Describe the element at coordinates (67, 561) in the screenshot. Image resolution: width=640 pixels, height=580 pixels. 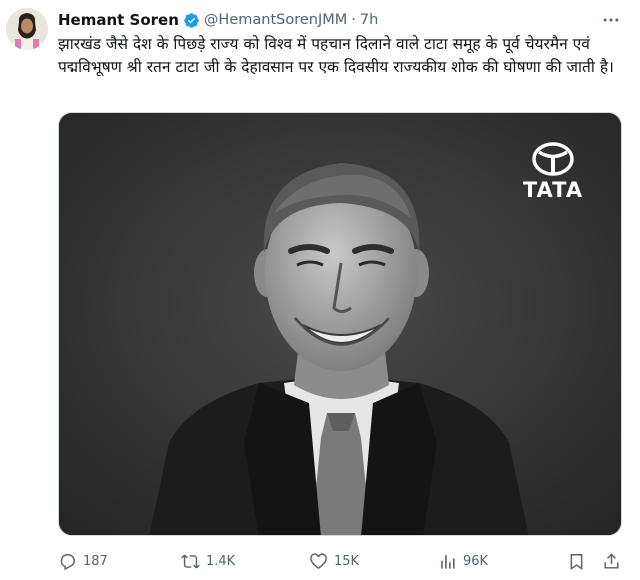
I see `reply-icon` at that location.